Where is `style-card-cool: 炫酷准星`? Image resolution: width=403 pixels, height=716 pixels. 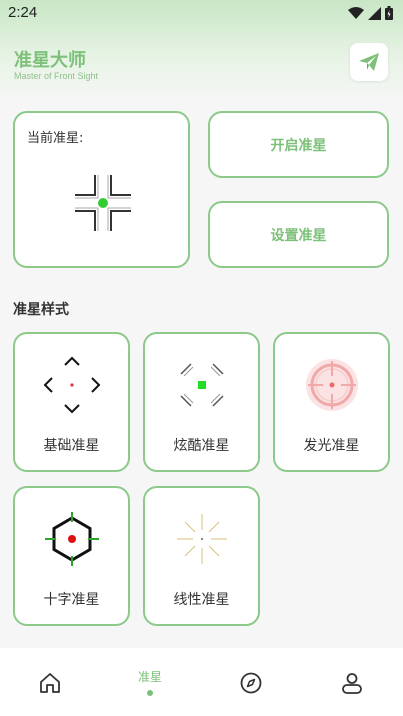
style-card-cool: 炫酷准星 is located at coordinates (201, 402).